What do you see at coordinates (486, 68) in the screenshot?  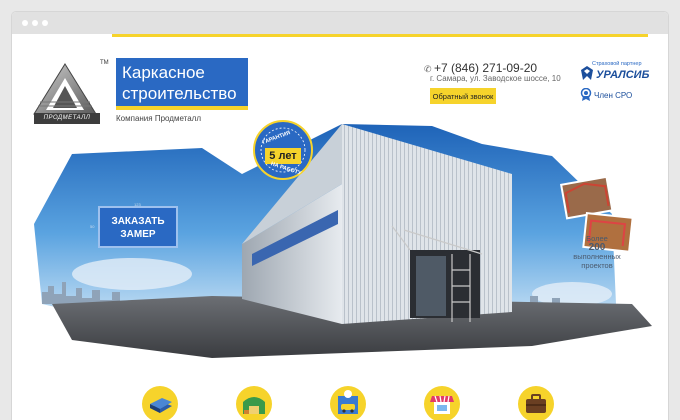 I see `phone-text: +7 (846) 271-09-20` at bounding box center [486, 68].